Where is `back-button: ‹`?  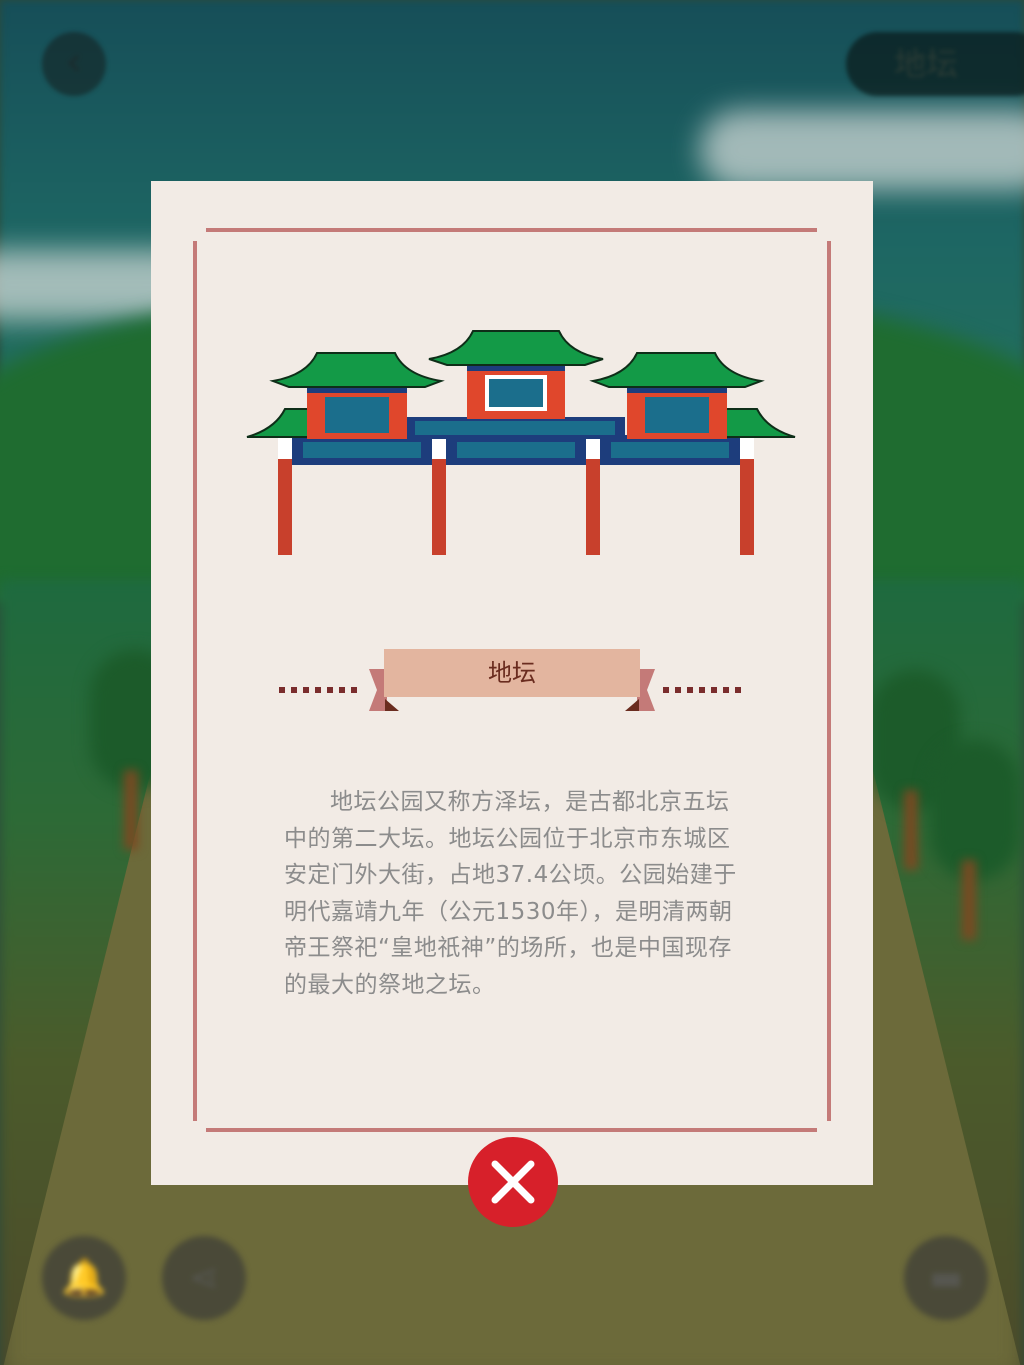
back-button: ‹ is located at coordinates (74, 64).